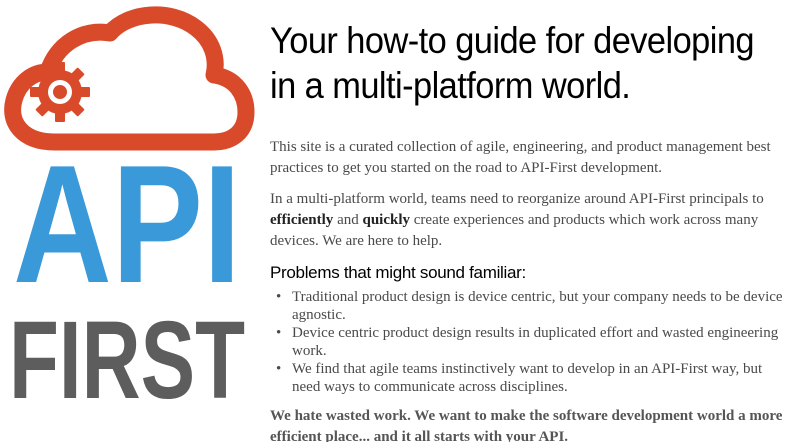 The width and height of the screenshot is (800, 442). What do you see at coordinates (450, 85) in the screenshot?
I see `page-title-line-2: in a multi-platform world.` at bounding box center [450, 85].